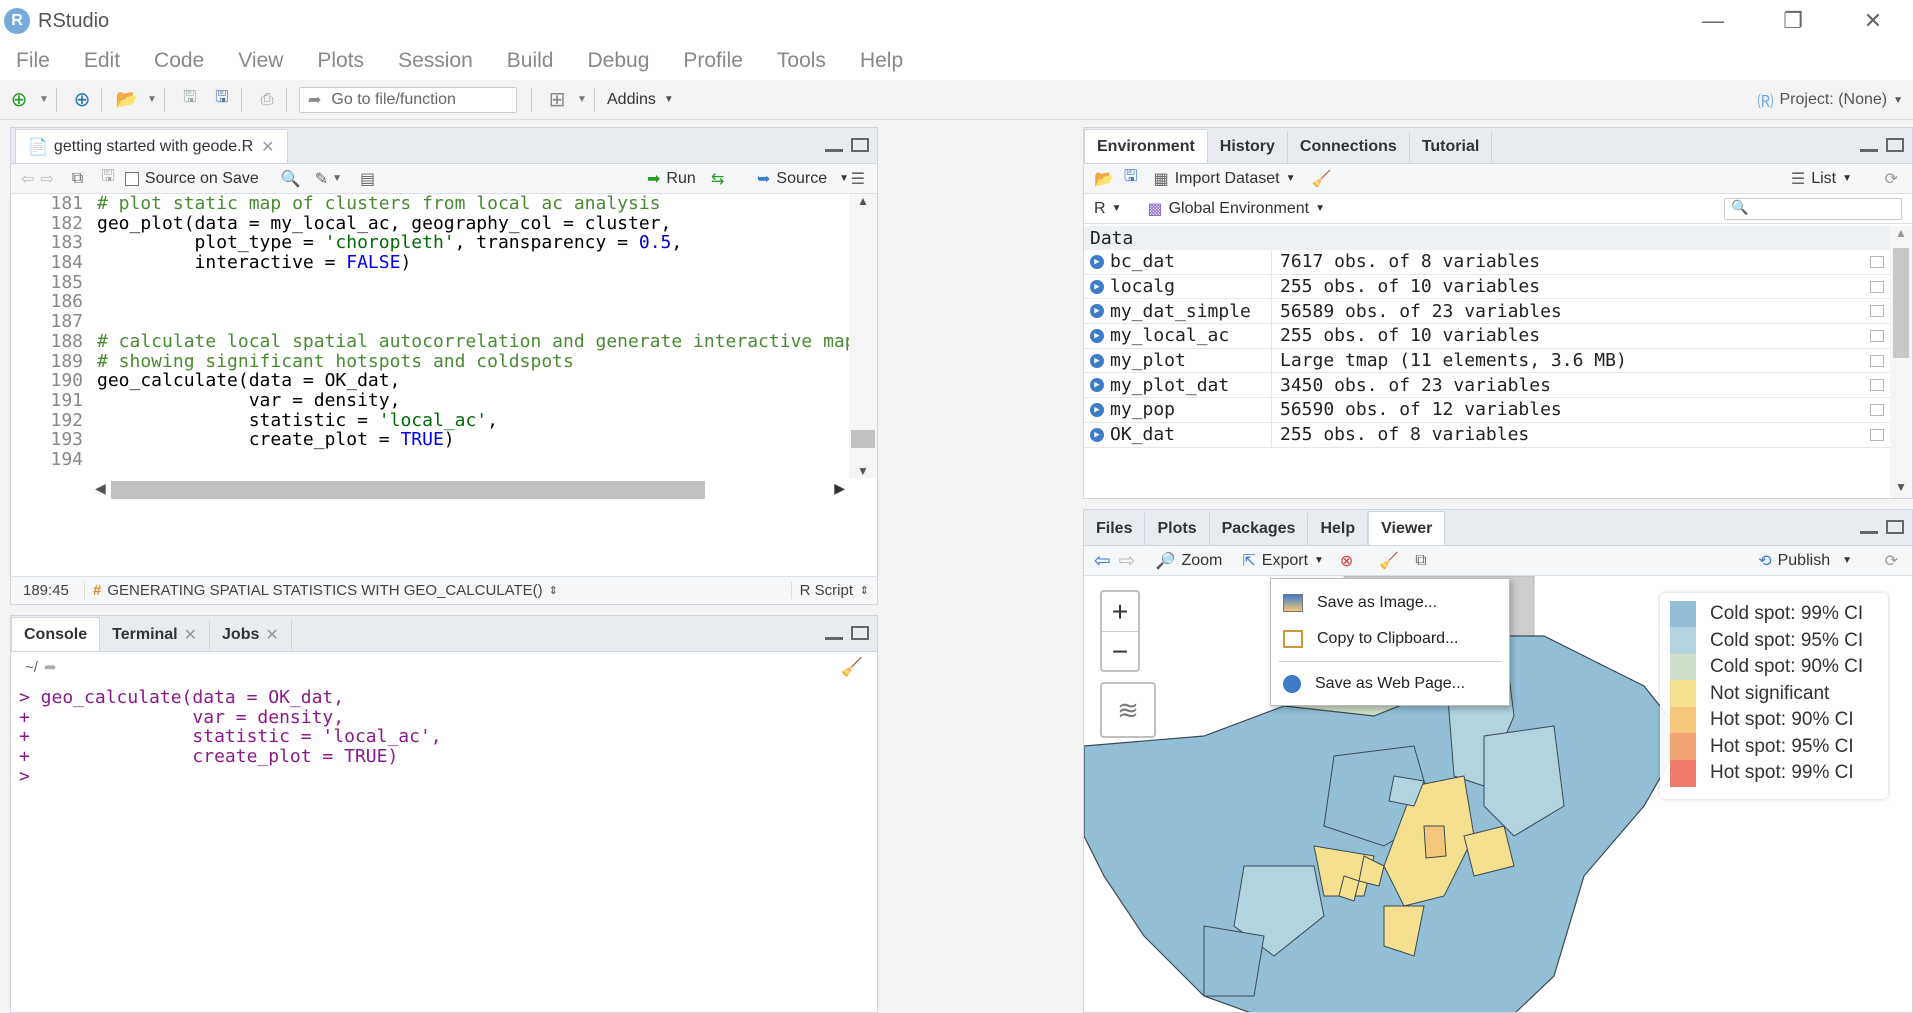  What do you see at coordinates (801, 61) in the screenshot?
I see `menu-tools: Tools` at bounding box center [801, 61].